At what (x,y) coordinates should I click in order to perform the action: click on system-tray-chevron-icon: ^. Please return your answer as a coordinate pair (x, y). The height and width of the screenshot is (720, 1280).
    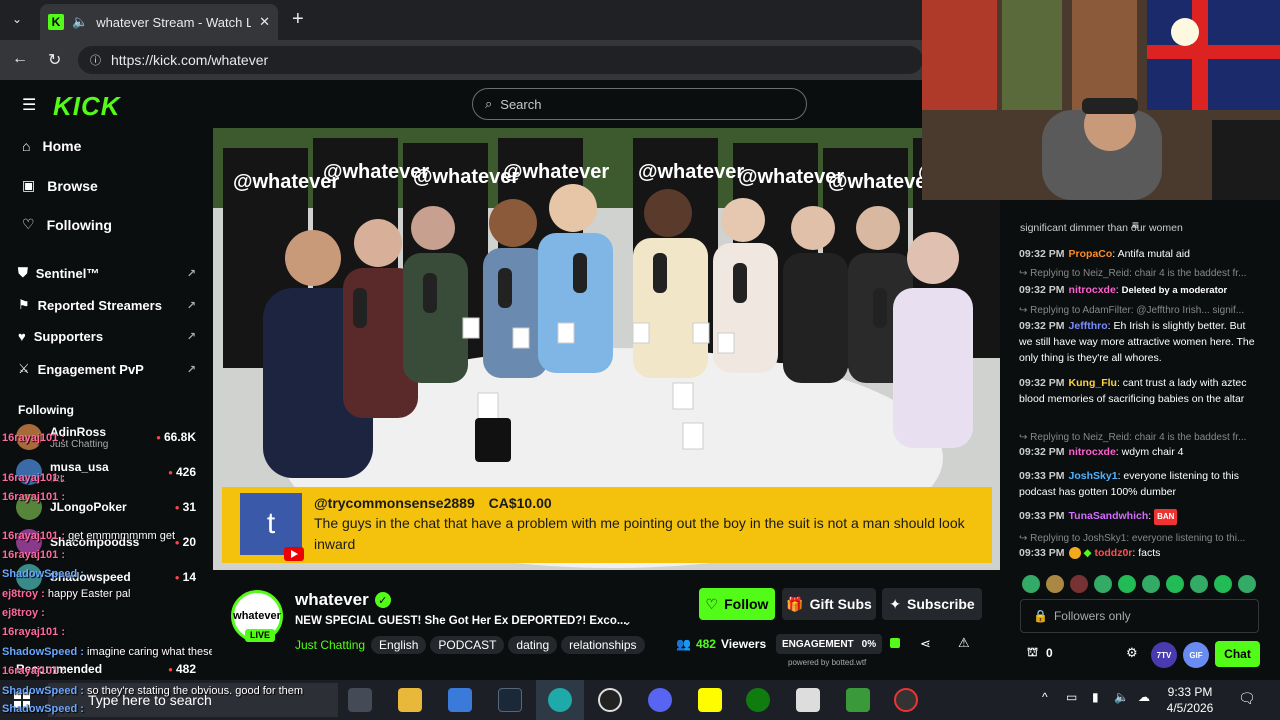
    Looking at the image, I should click on (1045, 697).